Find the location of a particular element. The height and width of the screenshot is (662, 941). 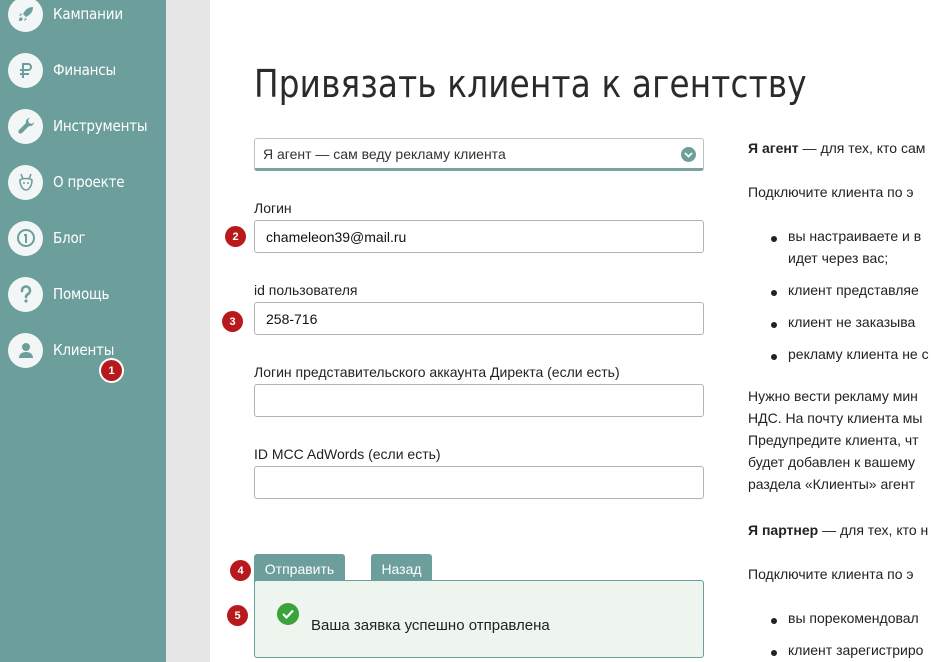

success-message: Ваша заявка успешно отправлена is located at coordinates (430, 625).